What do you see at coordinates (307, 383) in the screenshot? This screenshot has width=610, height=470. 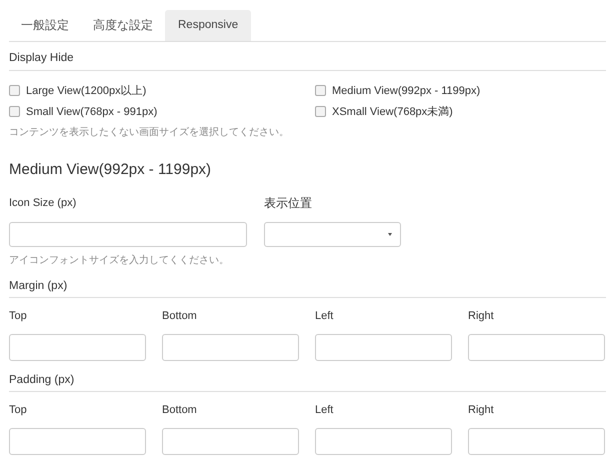 I see `section-title: Padding (px)` at bounding box center [307, 383].